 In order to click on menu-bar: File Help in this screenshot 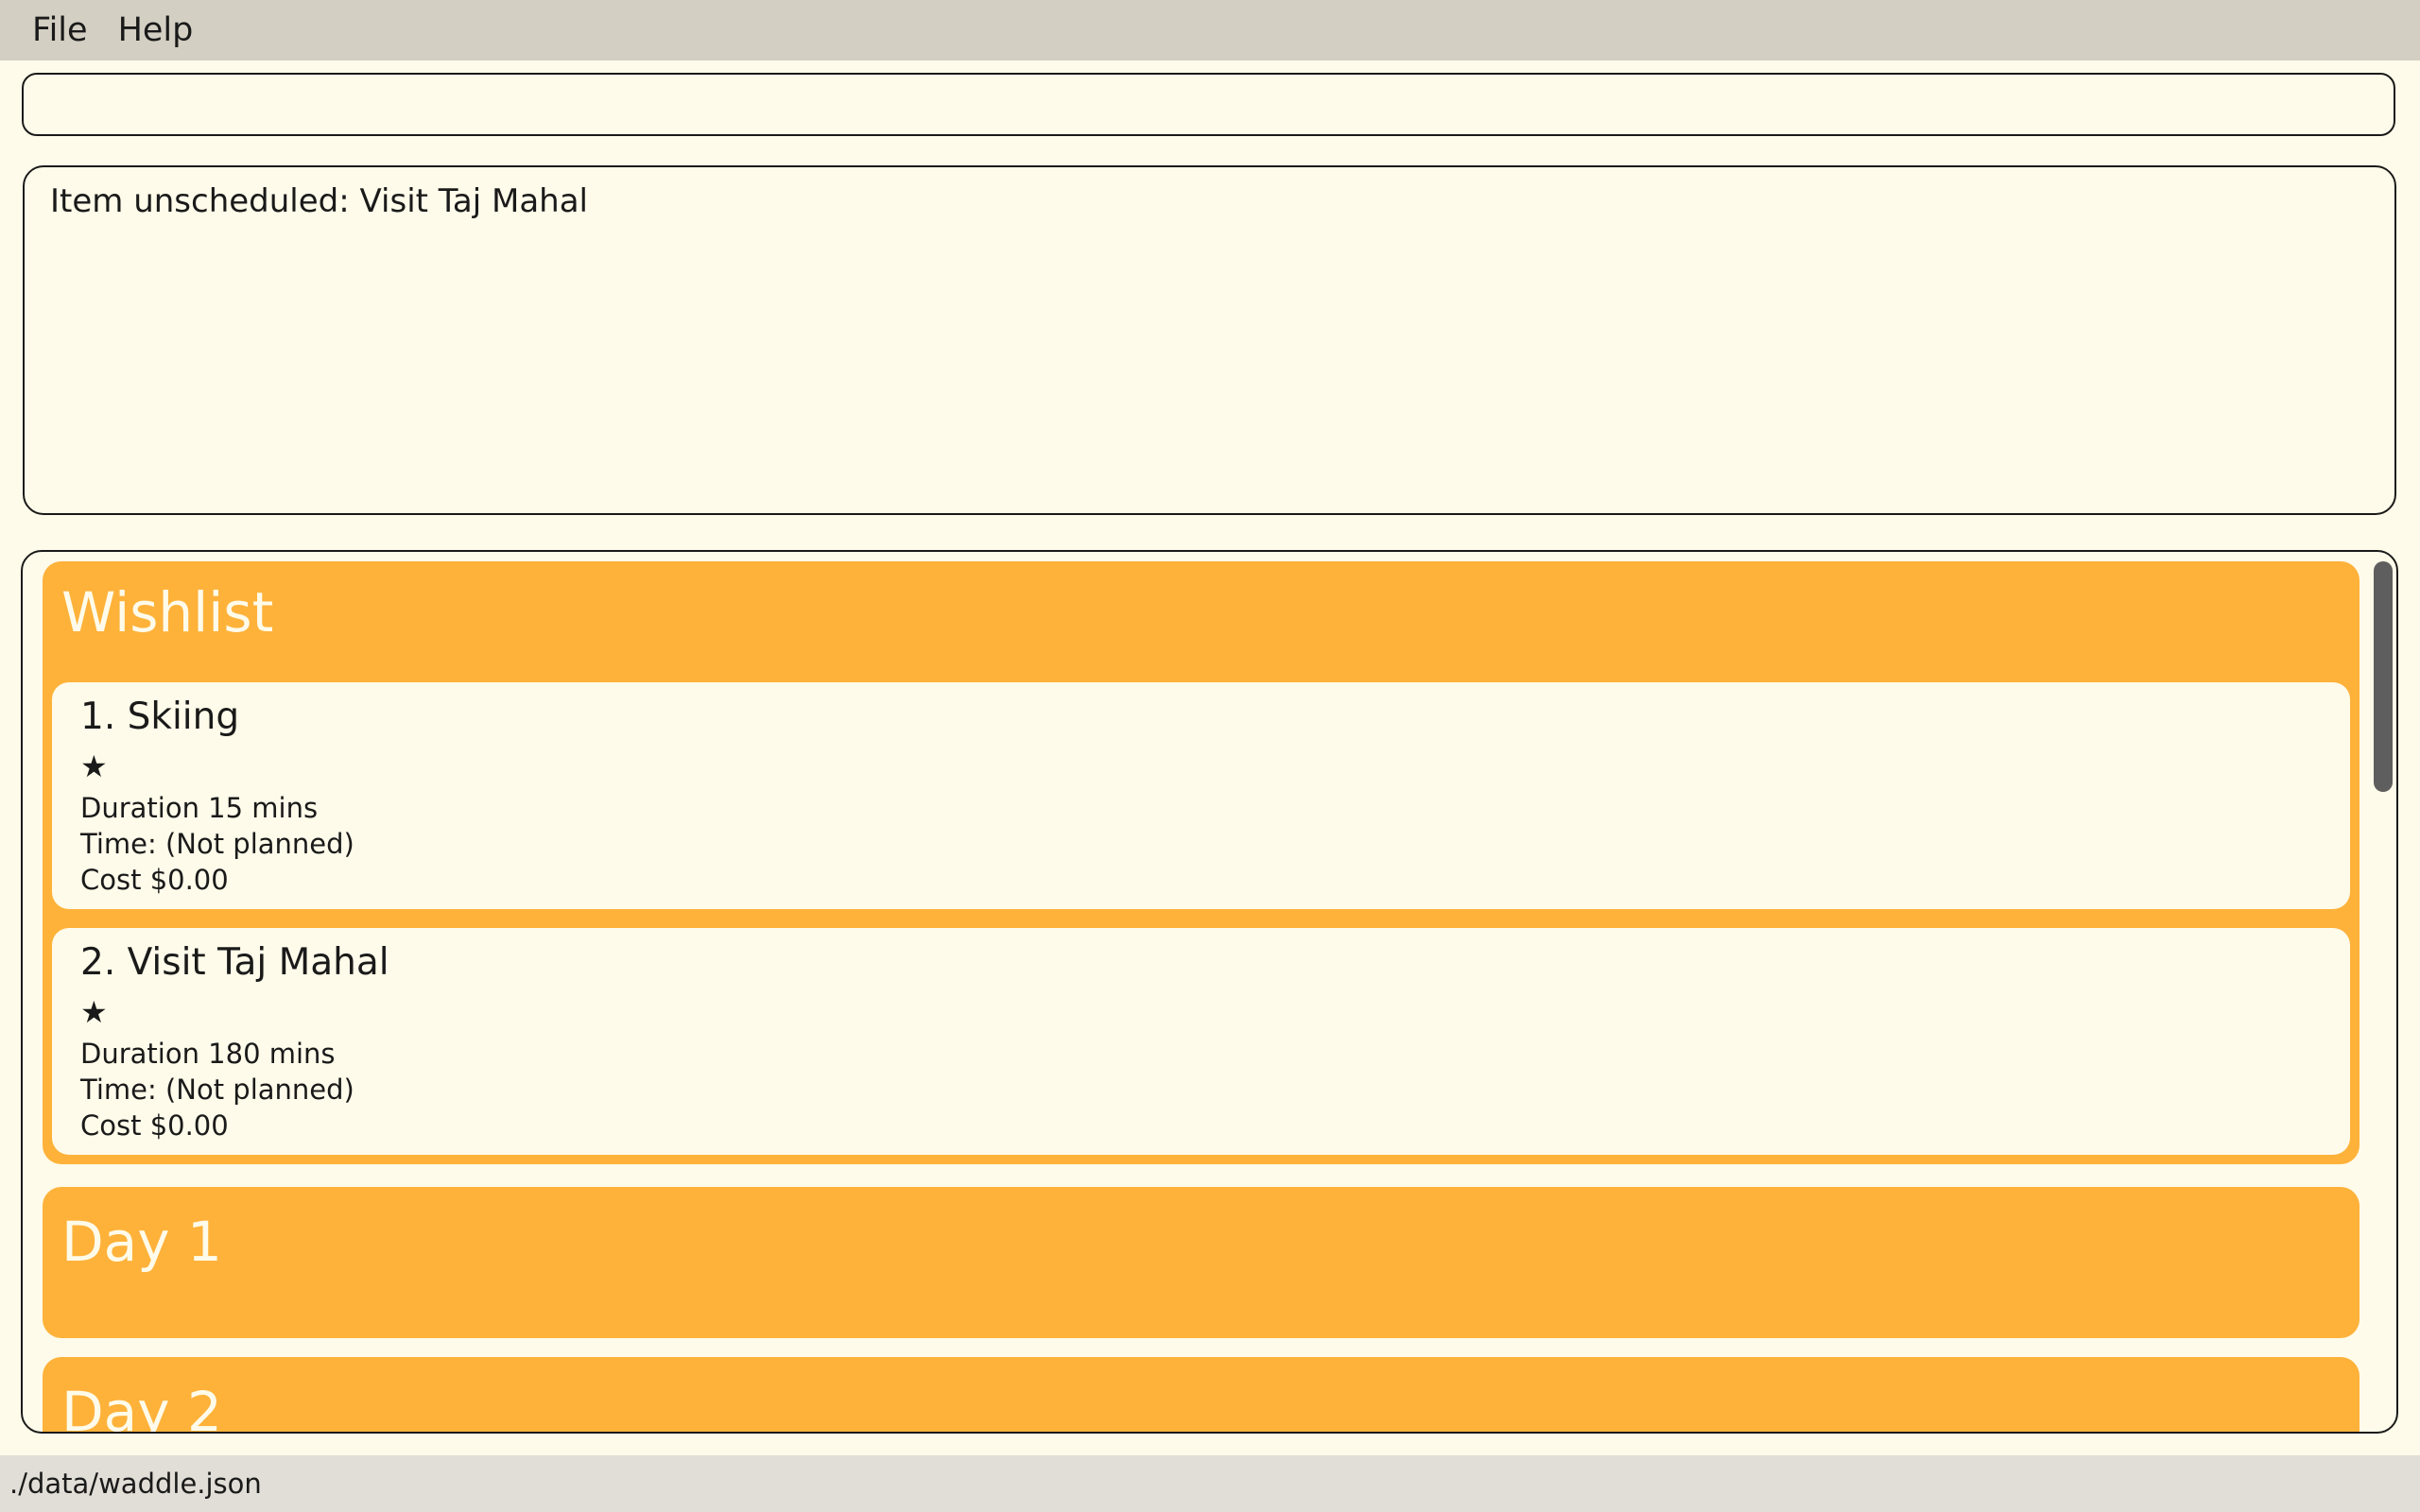, I will do `click(1210, 30)`.